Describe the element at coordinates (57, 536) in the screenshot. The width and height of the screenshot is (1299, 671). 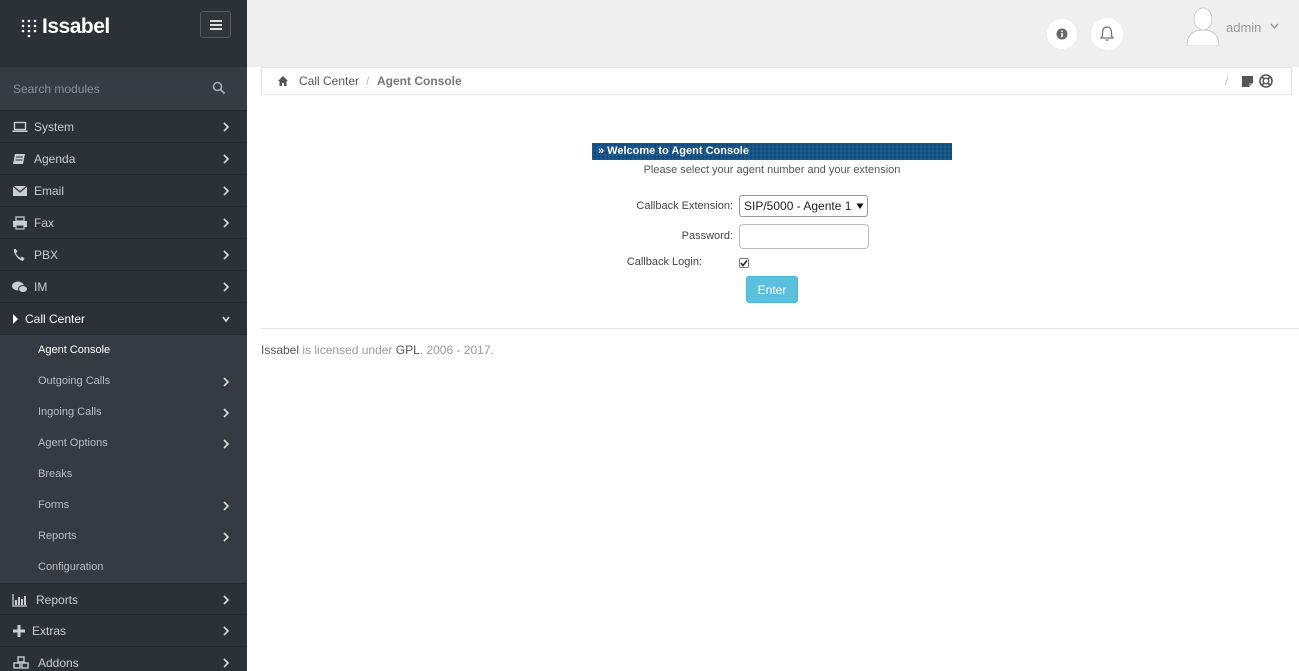
I see `sidebar-subitem-label: Reports` at that location.